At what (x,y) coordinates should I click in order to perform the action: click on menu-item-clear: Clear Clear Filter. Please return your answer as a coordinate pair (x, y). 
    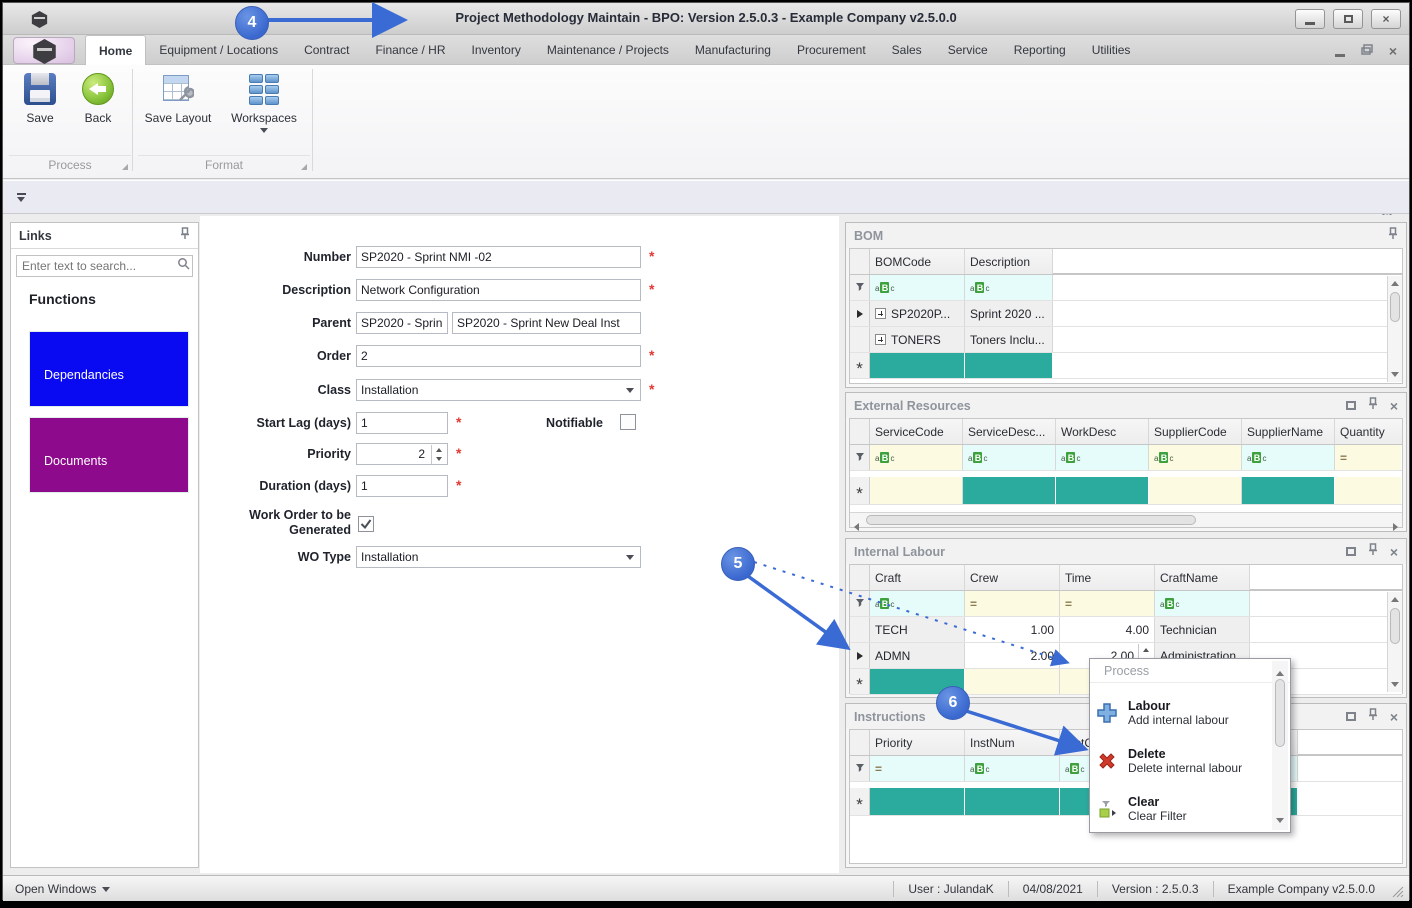
    Looking at the image, I should click on (1176, 809).